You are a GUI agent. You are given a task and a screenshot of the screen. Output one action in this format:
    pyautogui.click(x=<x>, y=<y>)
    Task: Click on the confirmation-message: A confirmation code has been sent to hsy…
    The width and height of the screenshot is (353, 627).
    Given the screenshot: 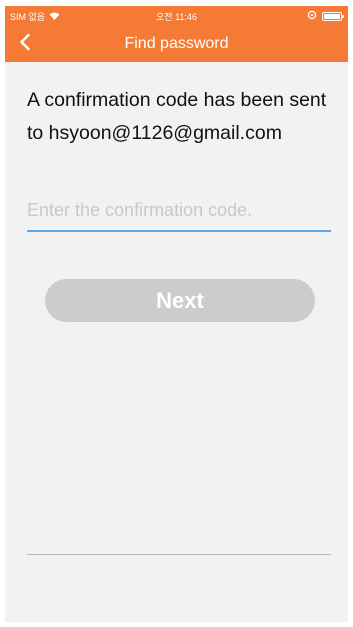 What is the action you would take?
    pyautogui.click(x=177, y=116)
    